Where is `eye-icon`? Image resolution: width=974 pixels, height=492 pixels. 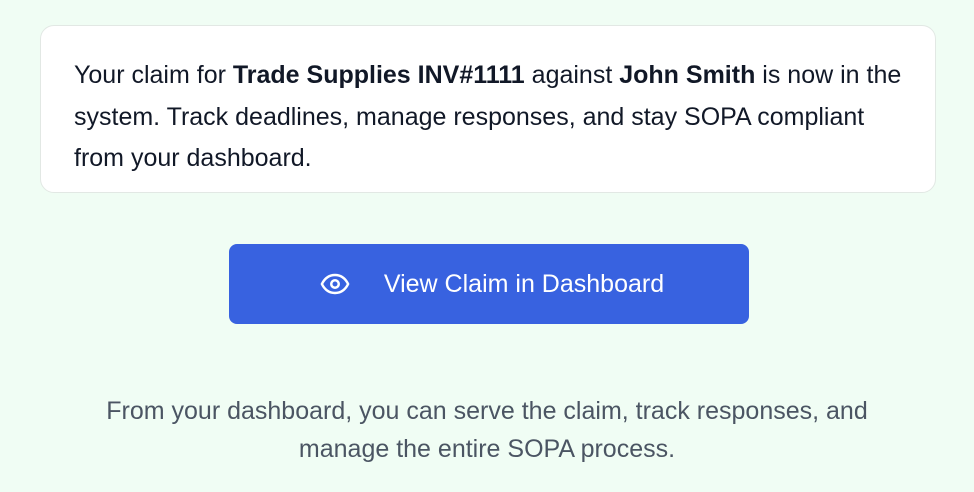
eye-icon is located at coordinates (335, 284).